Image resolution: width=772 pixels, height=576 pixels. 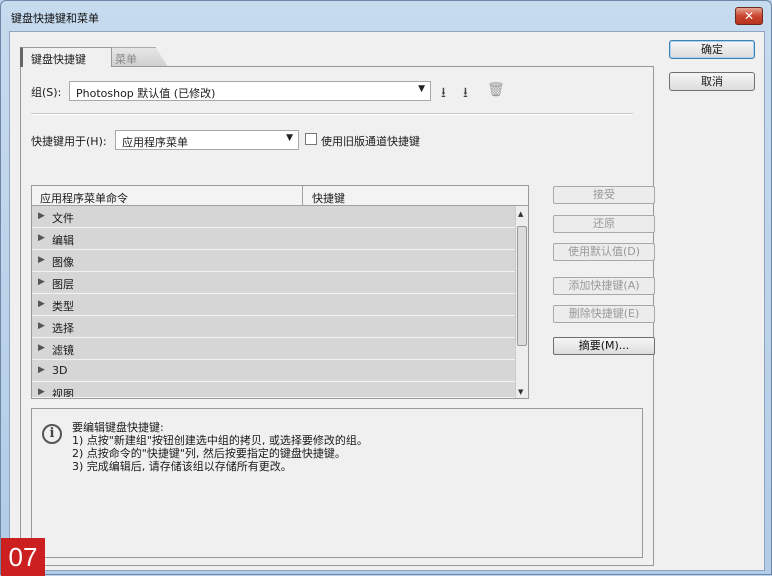 What do you see at coordinates (69, 141) in the screenshot?
I see `shortcuts-for-label: 快捷键用于(H):` at bounding box center [69, 141].